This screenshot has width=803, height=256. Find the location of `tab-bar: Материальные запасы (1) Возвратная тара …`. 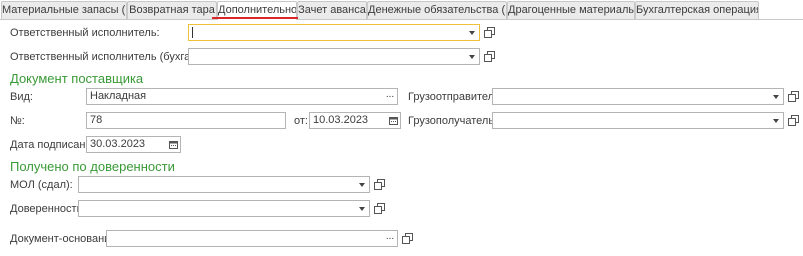

tab-bar: Материальные запасы (1) Возвратная тара … is located at coordinates (401, 10).